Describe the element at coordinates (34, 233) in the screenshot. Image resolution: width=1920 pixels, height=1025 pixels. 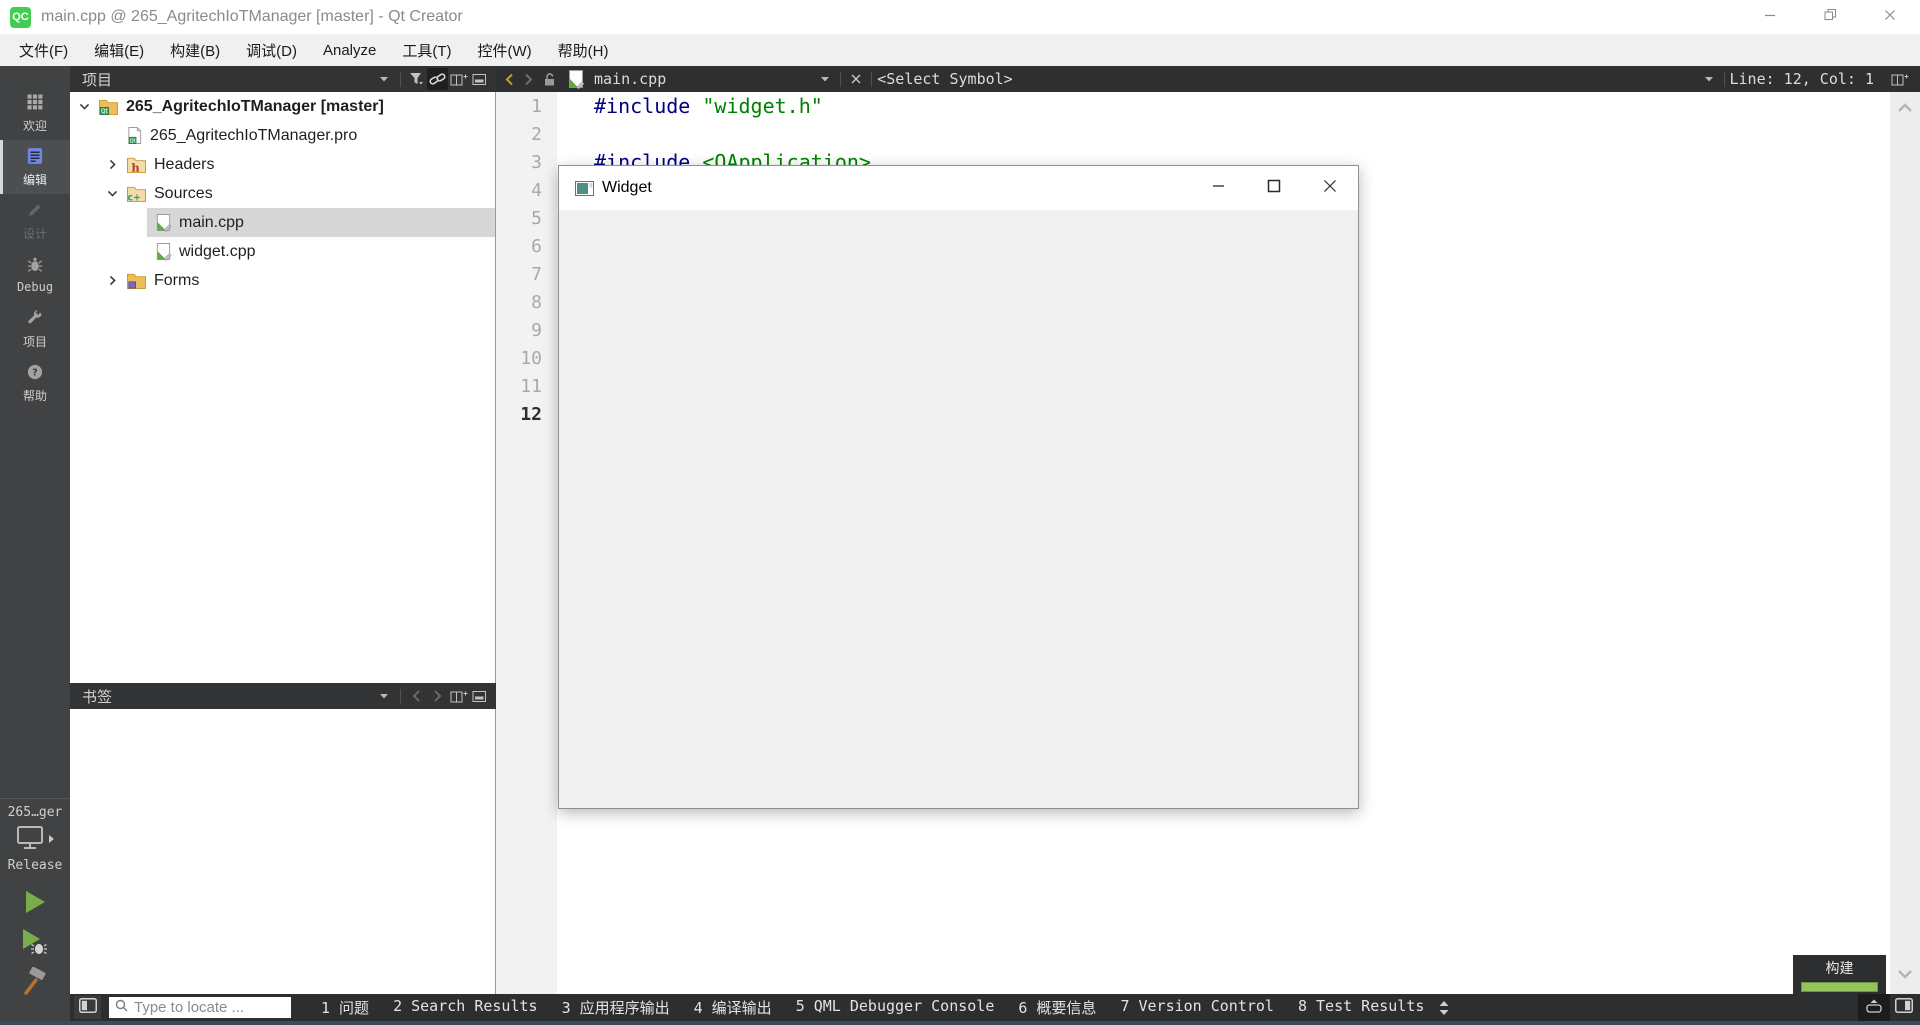
I see `mode-label: 设计` at that location.